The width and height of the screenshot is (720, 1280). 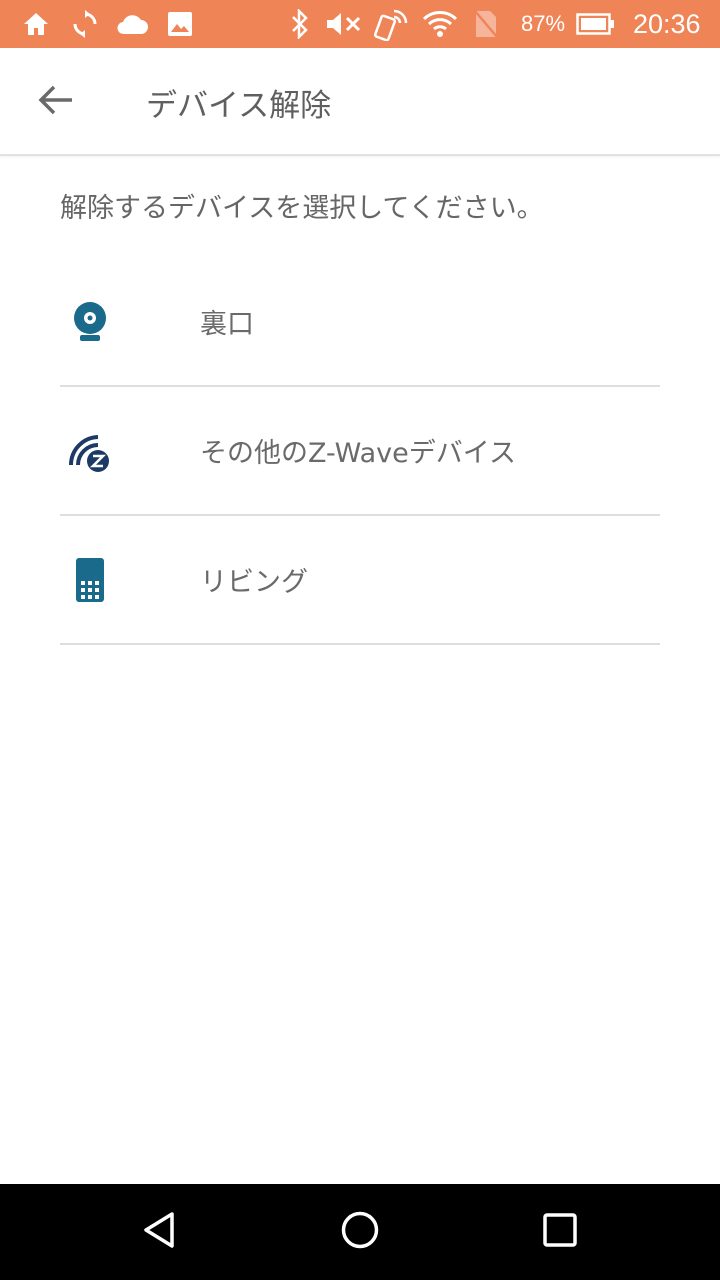 What do you see at coordinates (667, 23) in the screenshot?
I see `clock: 20:36` at bounding box center [667, 23].